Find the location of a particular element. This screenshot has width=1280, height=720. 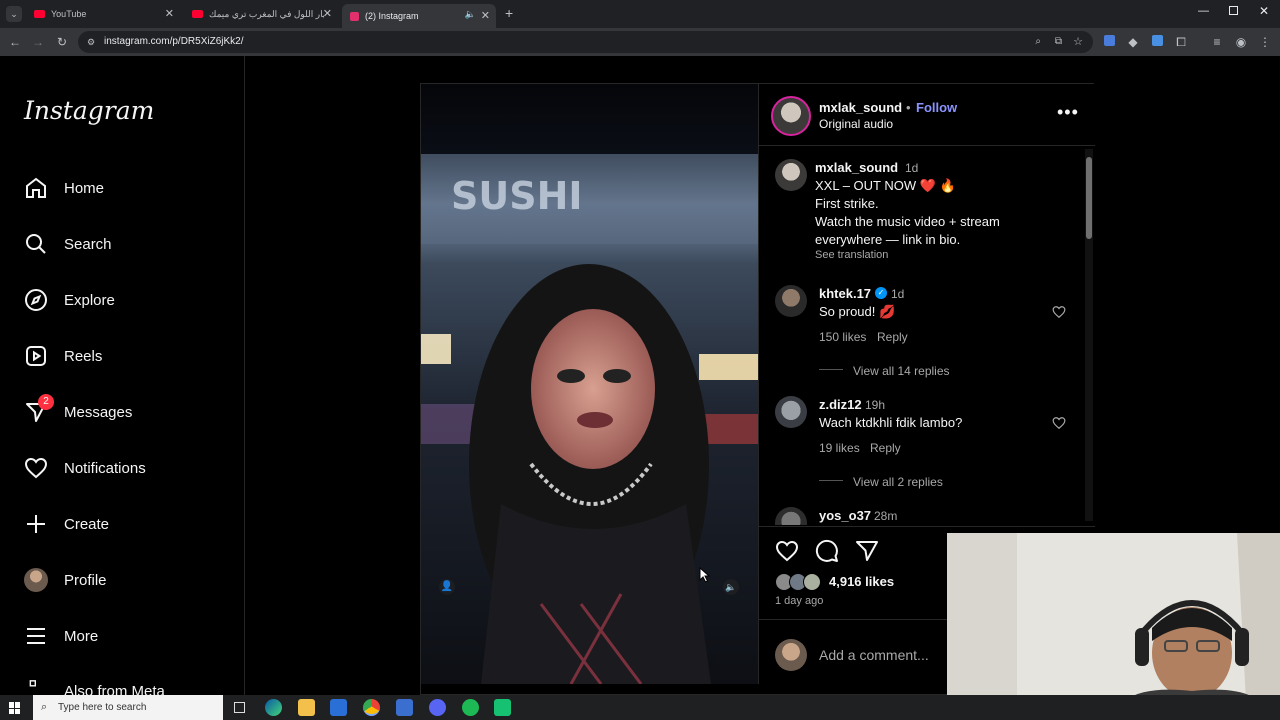

tab-youtube: YouTube ✕ is located at coordinates (103, 14).